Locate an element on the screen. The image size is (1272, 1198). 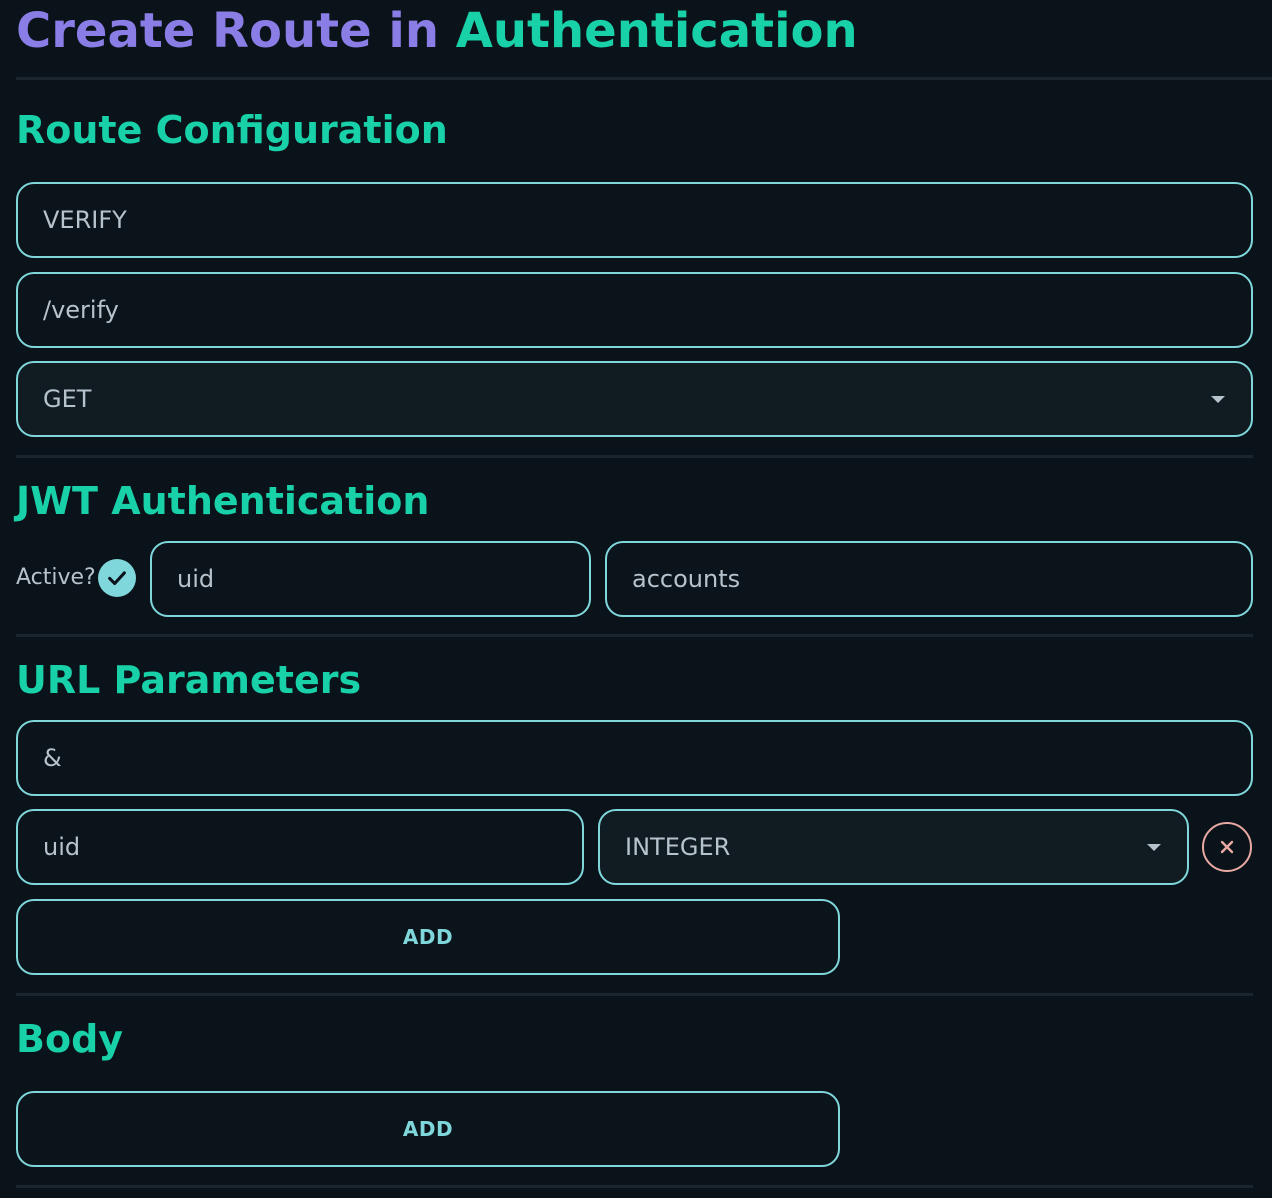
route-name-input: VERIFY is located at coordinates (634, 220).